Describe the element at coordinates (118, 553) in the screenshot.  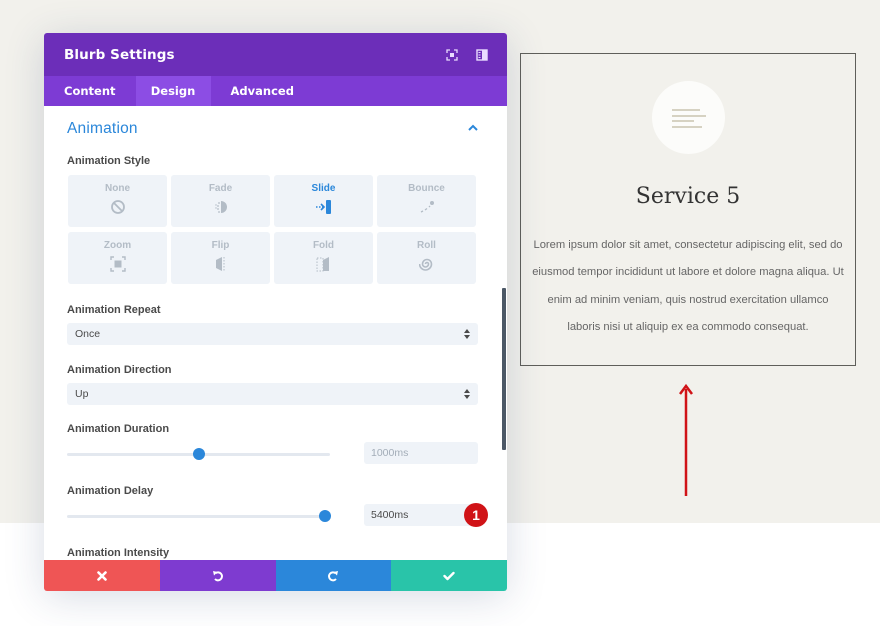
I see `animation-intensity-label: Animation Intensity` at that location.